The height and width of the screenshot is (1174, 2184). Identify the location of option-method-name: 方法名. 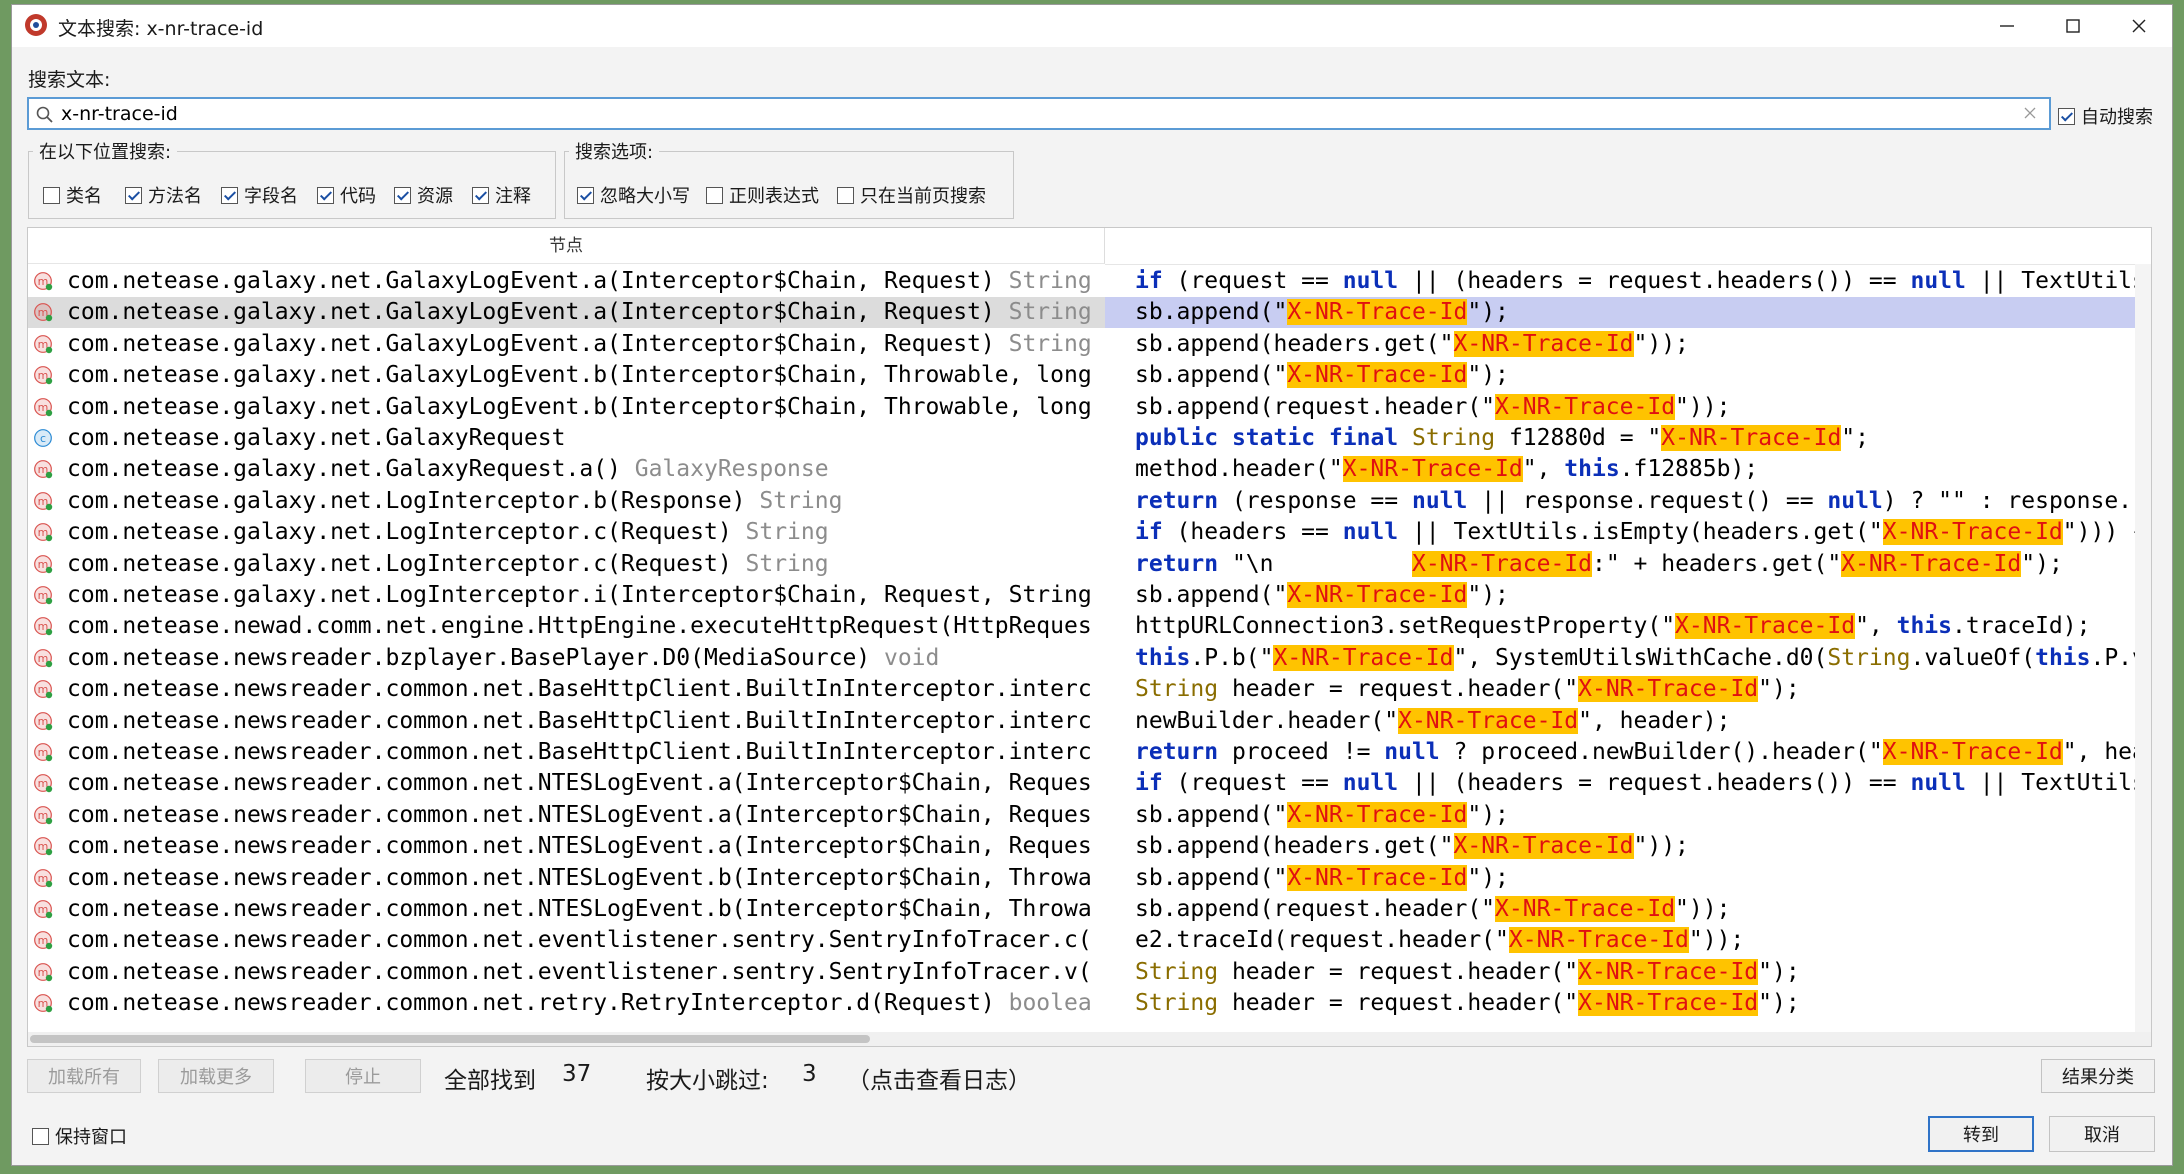
(163, 195).